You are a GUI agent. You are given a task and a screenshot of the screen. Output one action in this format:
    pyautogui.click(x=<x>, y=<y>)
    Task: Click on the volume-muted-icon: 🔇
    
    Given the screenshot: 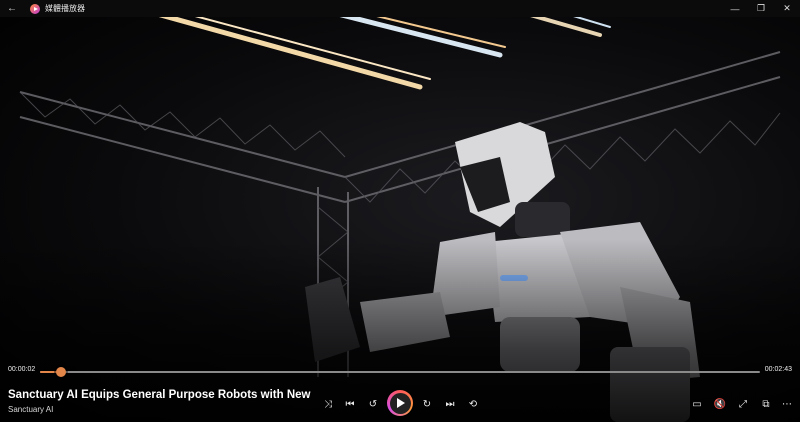 What is the action you would take?
    pyautogui.click(x=720, y=404)
    